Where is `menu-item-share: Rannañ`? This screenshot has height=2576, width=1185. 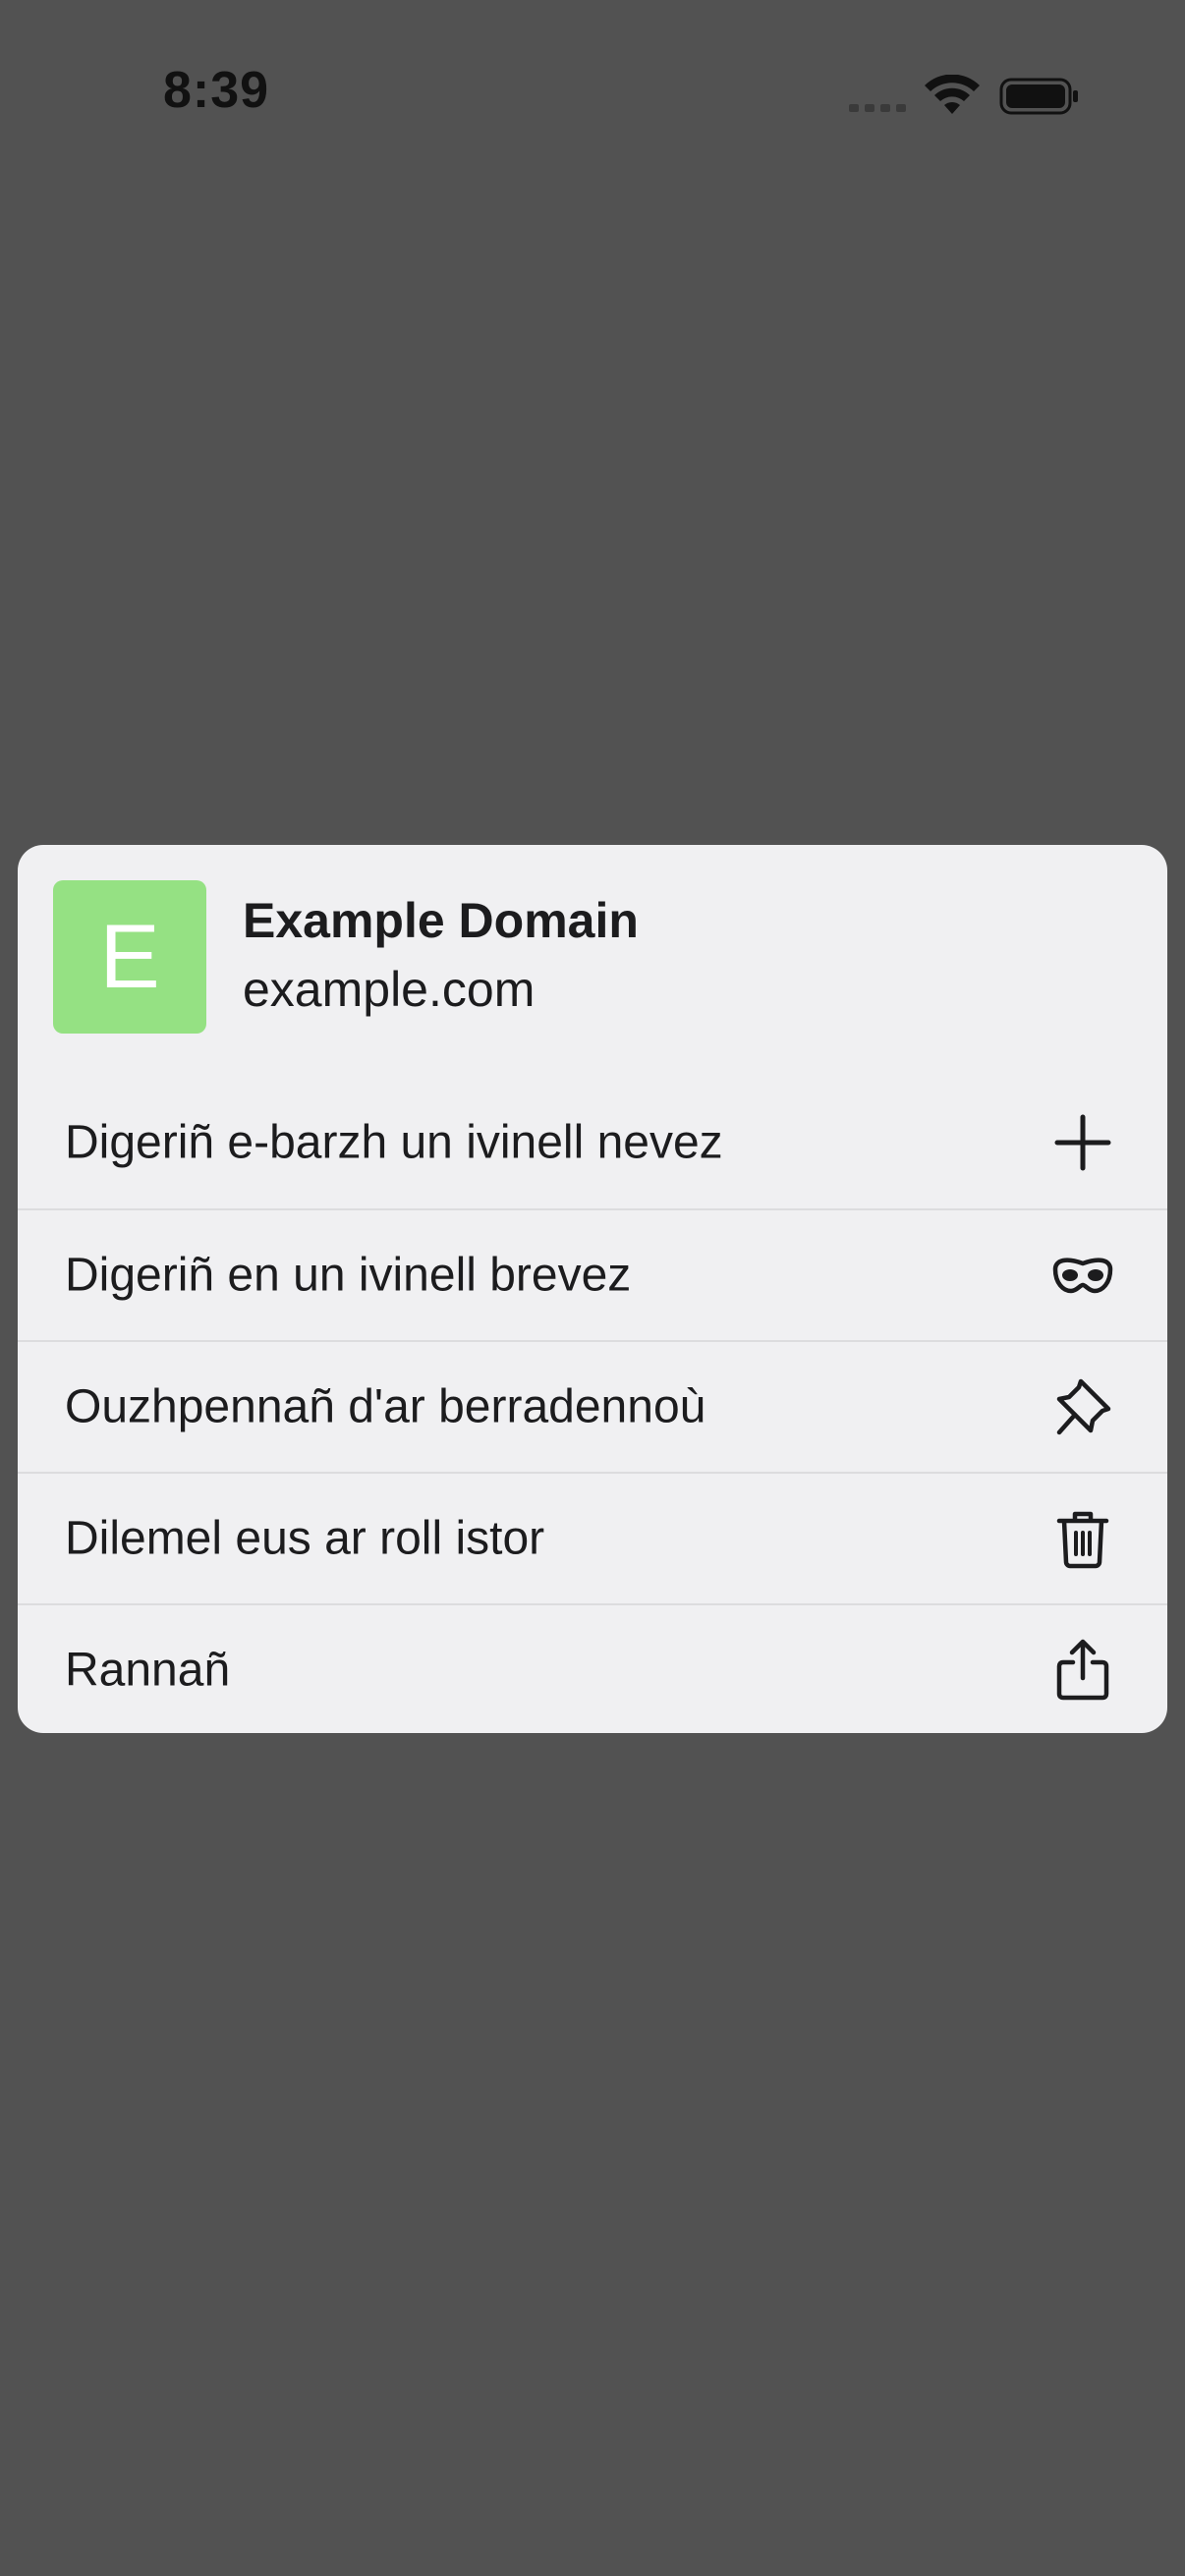 menu-item-share: Rannañ is located at coordinates (592, 1668).